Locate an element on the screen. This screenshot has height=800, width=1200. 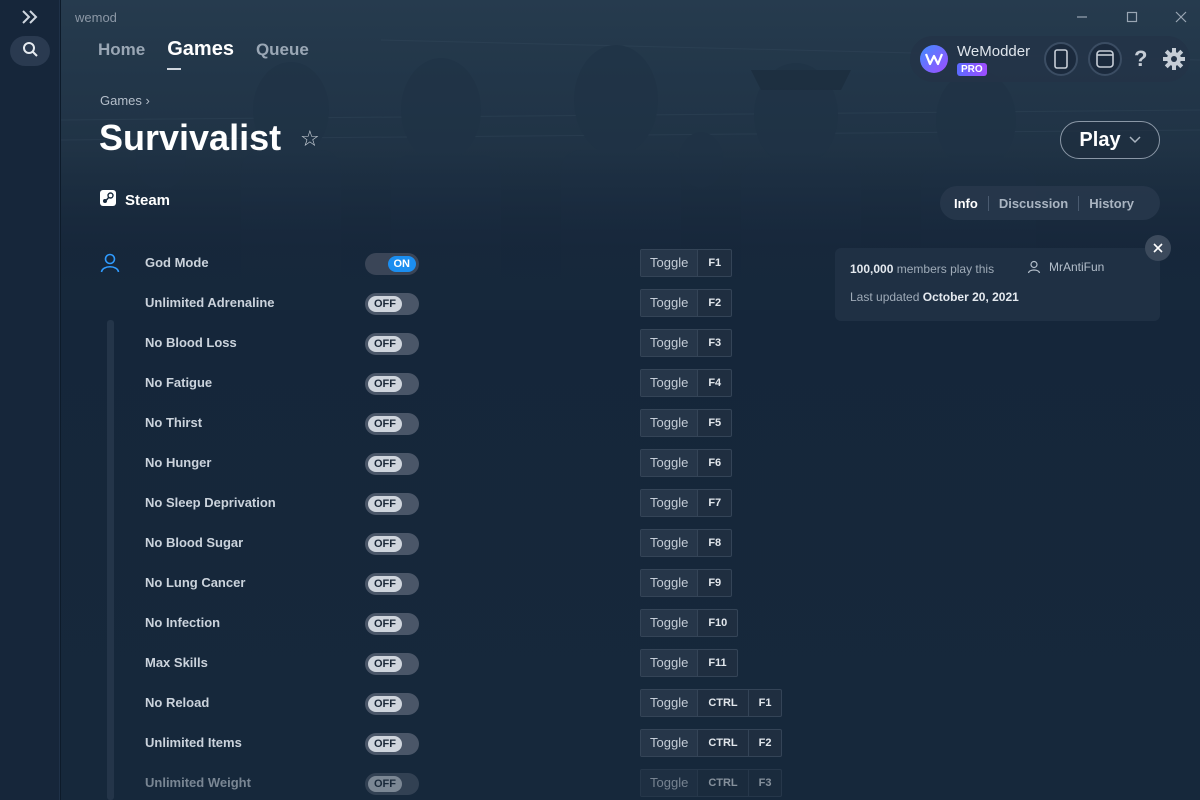
maximize-icon is located at coordinates (1132, 17).